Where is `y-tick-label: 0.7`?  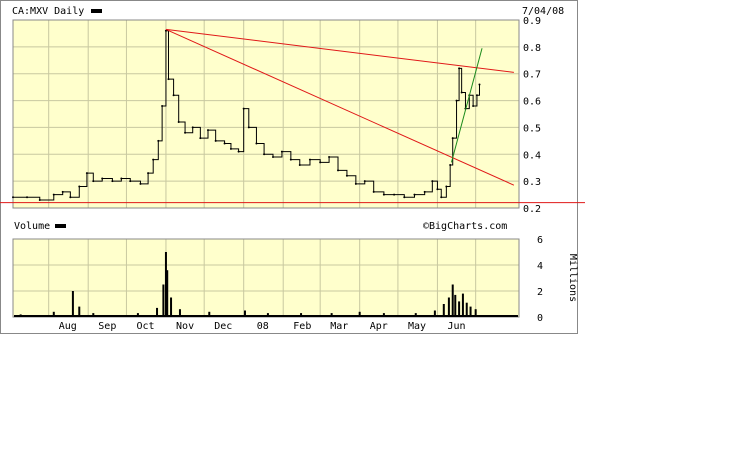
y-tick-label: 0.7 is located at coordinates (532, 75).